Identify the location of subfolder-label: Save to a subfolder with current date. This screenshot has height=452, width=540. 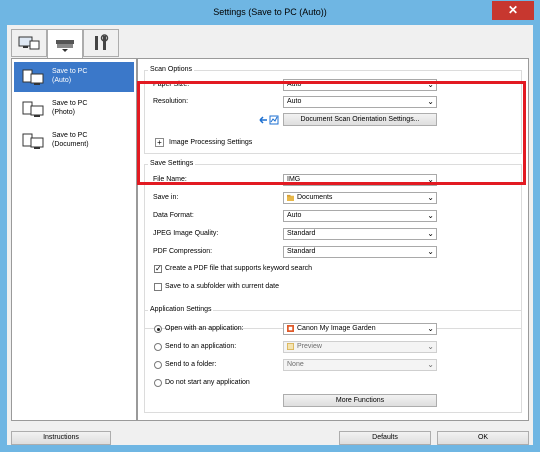
(222, 286).